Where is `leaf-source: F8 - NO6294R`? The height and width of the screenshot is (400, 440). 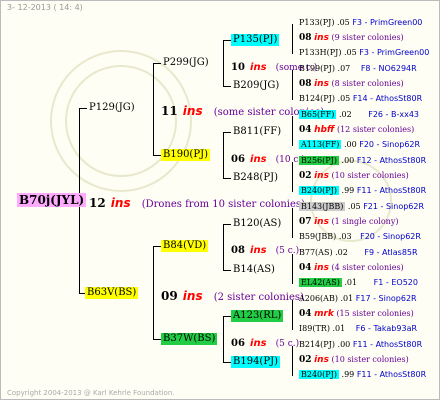
leaf-source: F8 - NO6294R is located at coordinates (388, 68).